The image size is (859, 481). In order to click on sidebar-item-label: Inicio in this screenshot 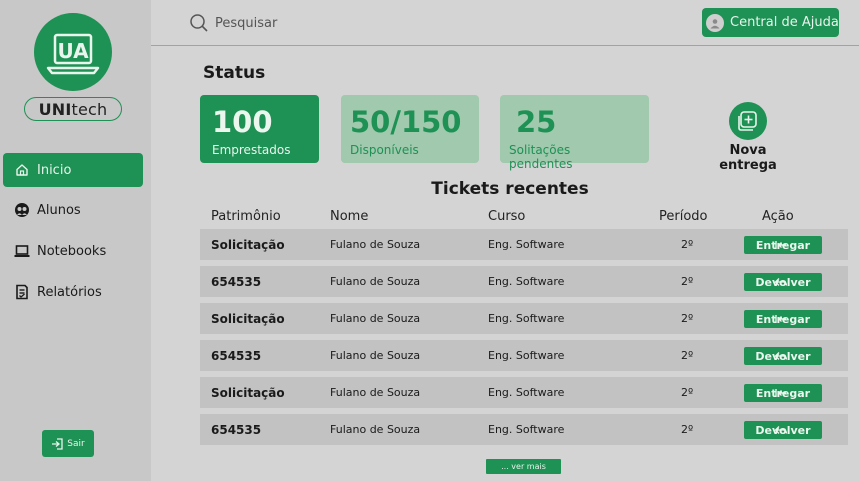, I will do `click(54, 170)`.